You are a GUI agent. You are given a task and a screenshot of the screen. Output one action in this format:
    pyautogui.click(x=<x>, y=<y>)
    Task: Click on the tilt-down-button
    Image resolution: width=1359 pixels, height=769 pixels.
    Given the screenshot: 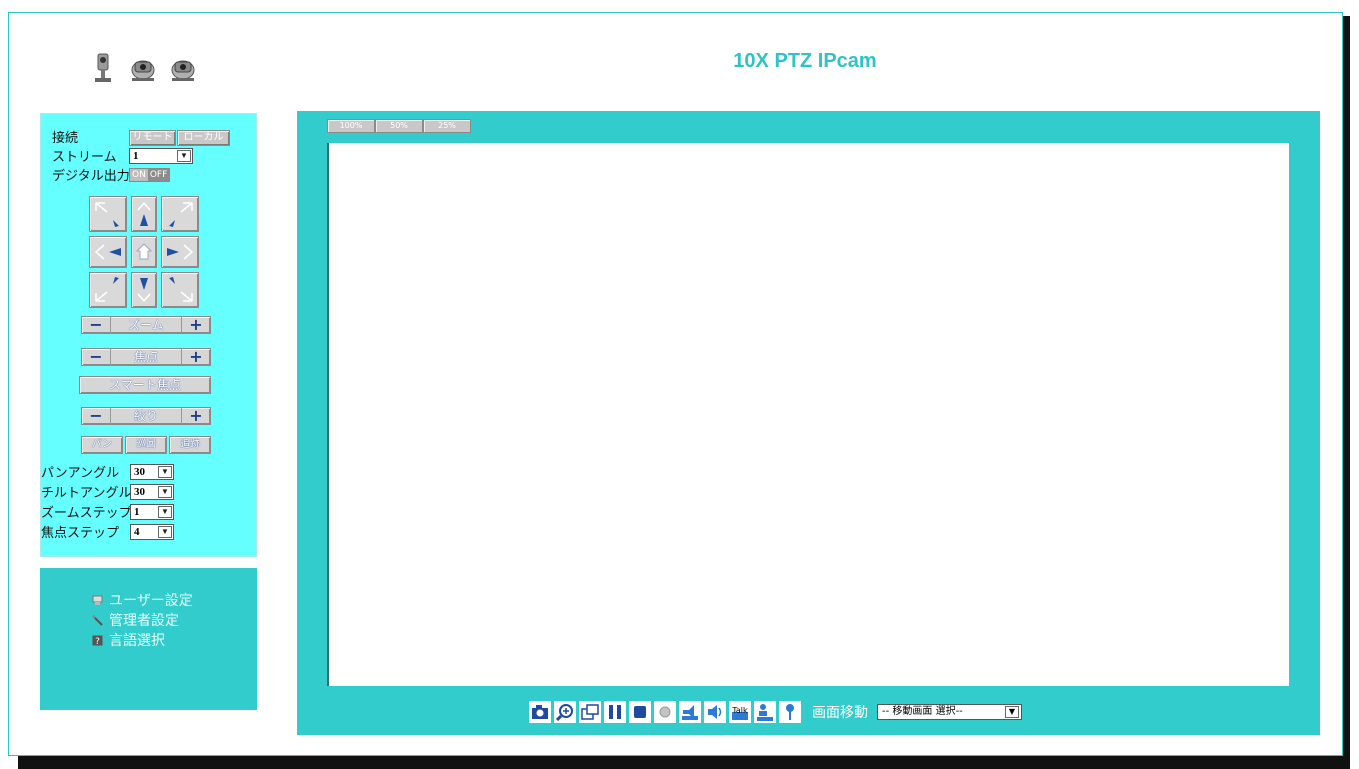 What is the action you would take?
    pyautogui.click(x=144, y=290)
    